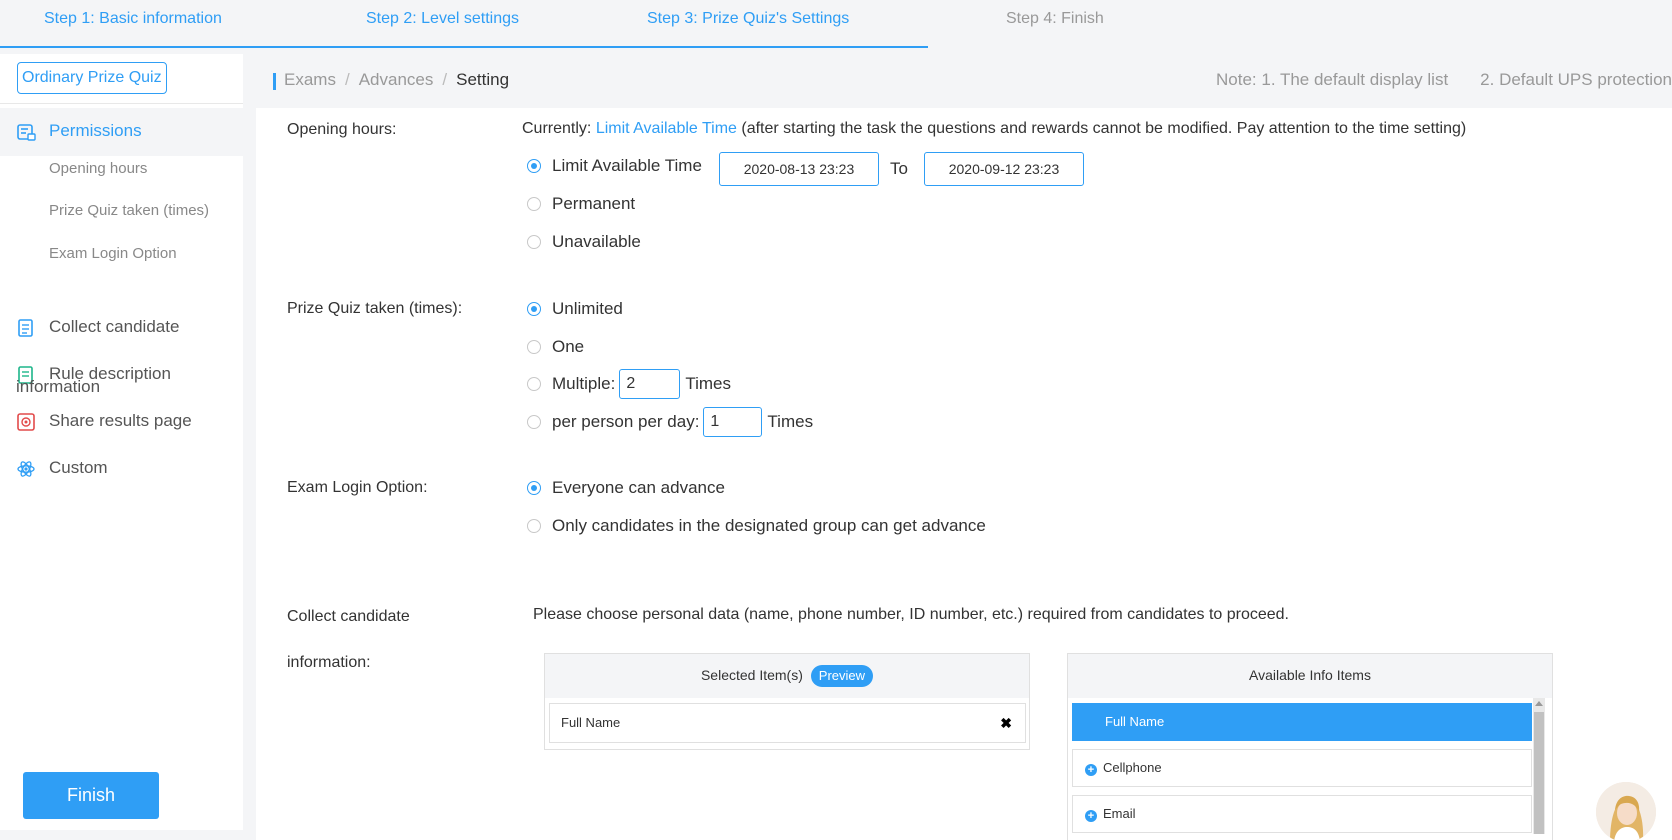 The width and height of the screenshot is (1672, 840). I want to click on sidebar-item-label: Share results page, so click(120, 420).